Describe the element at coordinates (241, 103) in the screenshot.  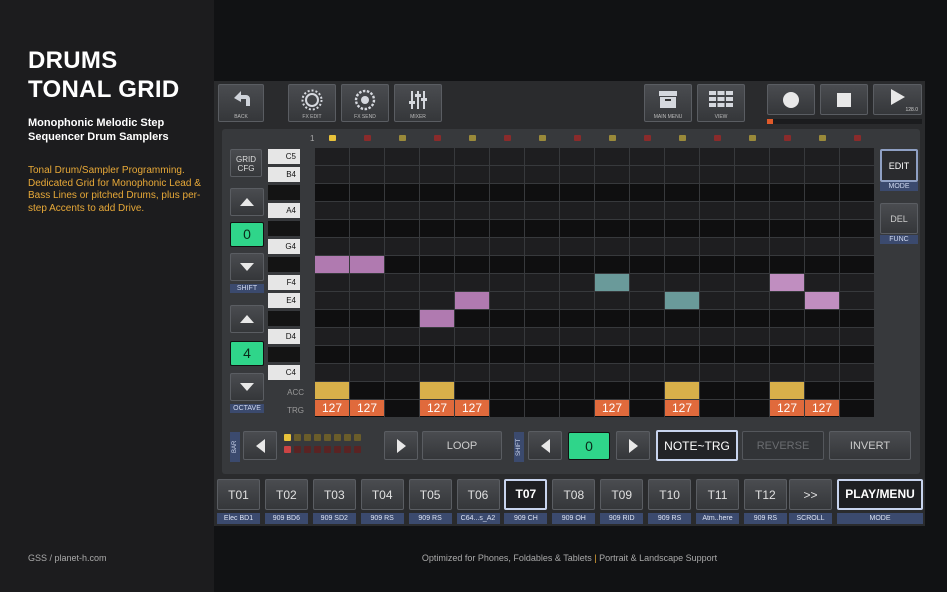
I see `back-button: BACK` at that location.